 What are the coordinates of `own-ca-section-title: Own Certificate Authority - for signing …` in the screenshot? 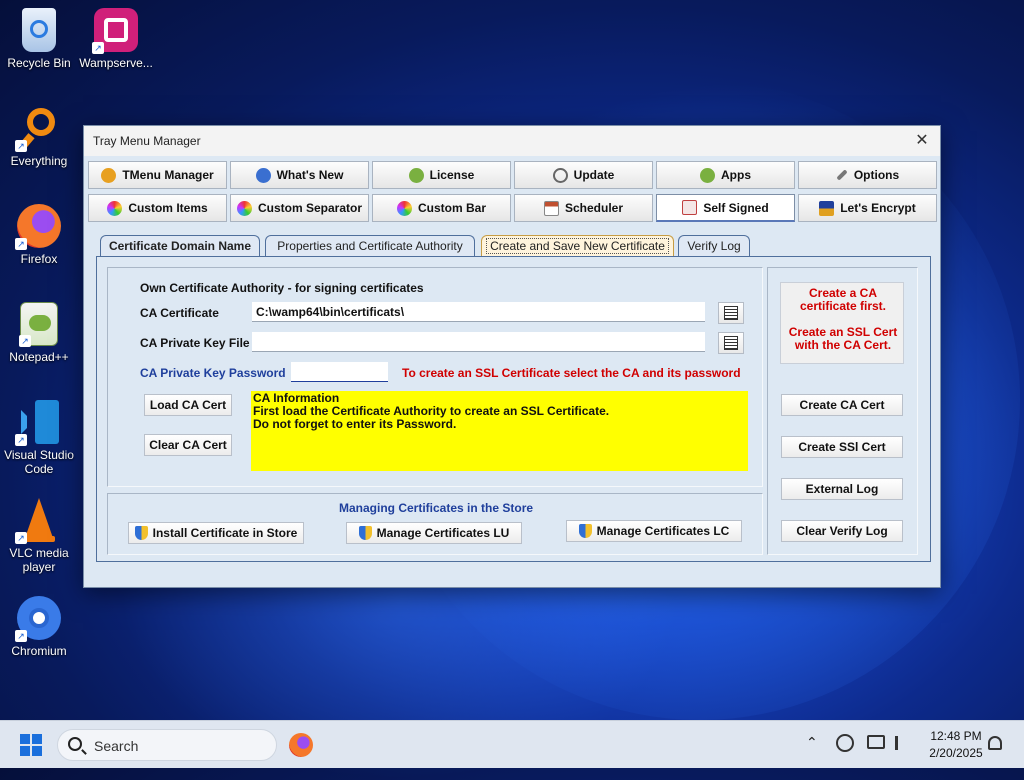 It's located at (282, 288).